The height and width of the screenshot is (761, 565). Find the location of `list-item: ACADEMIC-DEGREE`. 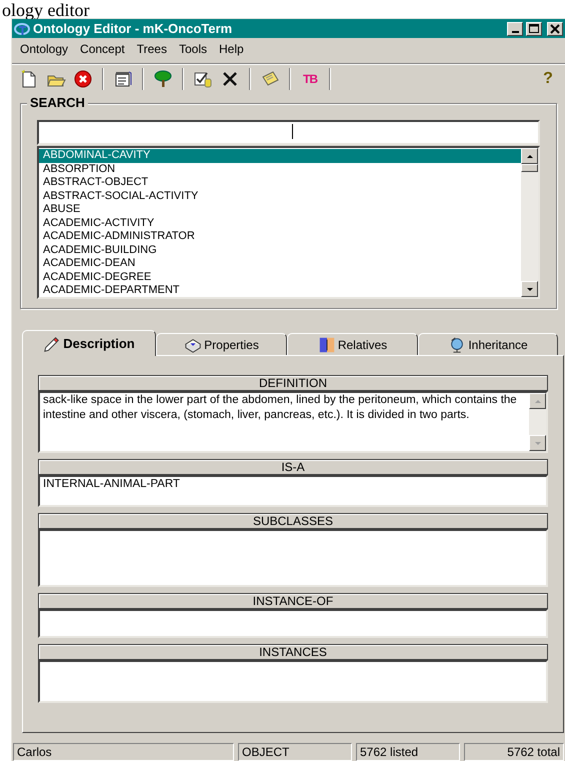

list-item: ACADEMIC-DEGREE is located at coordinates (280, 277).